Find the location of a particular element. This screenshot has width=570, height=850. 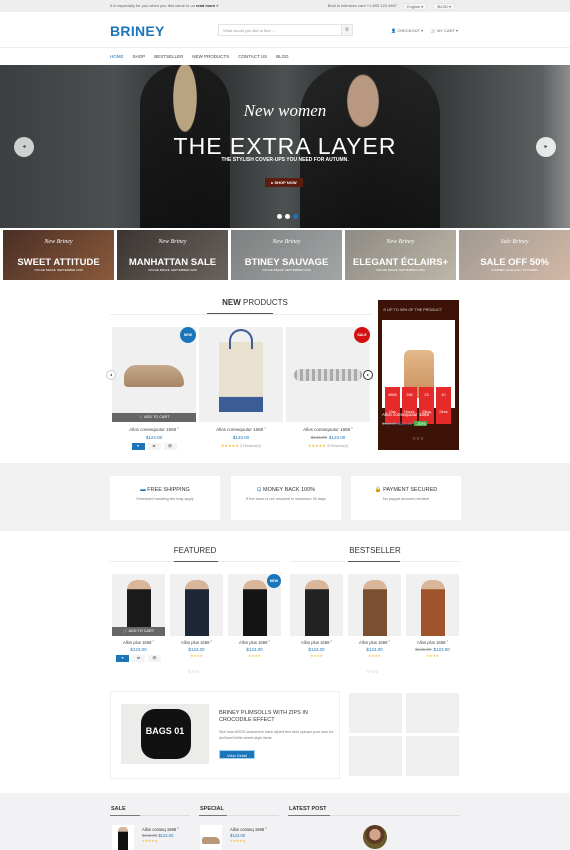

sale-title: SALE is located at coordinates (118, 809).